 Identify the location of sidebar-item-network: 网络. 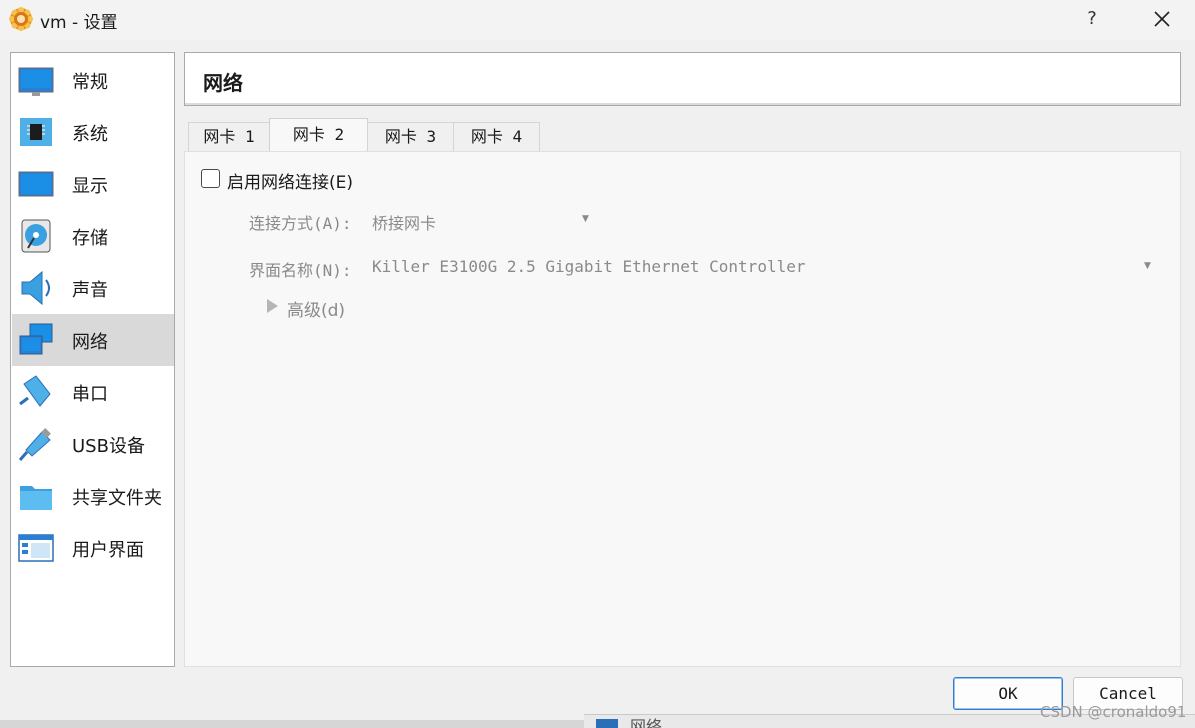
(93, 340).